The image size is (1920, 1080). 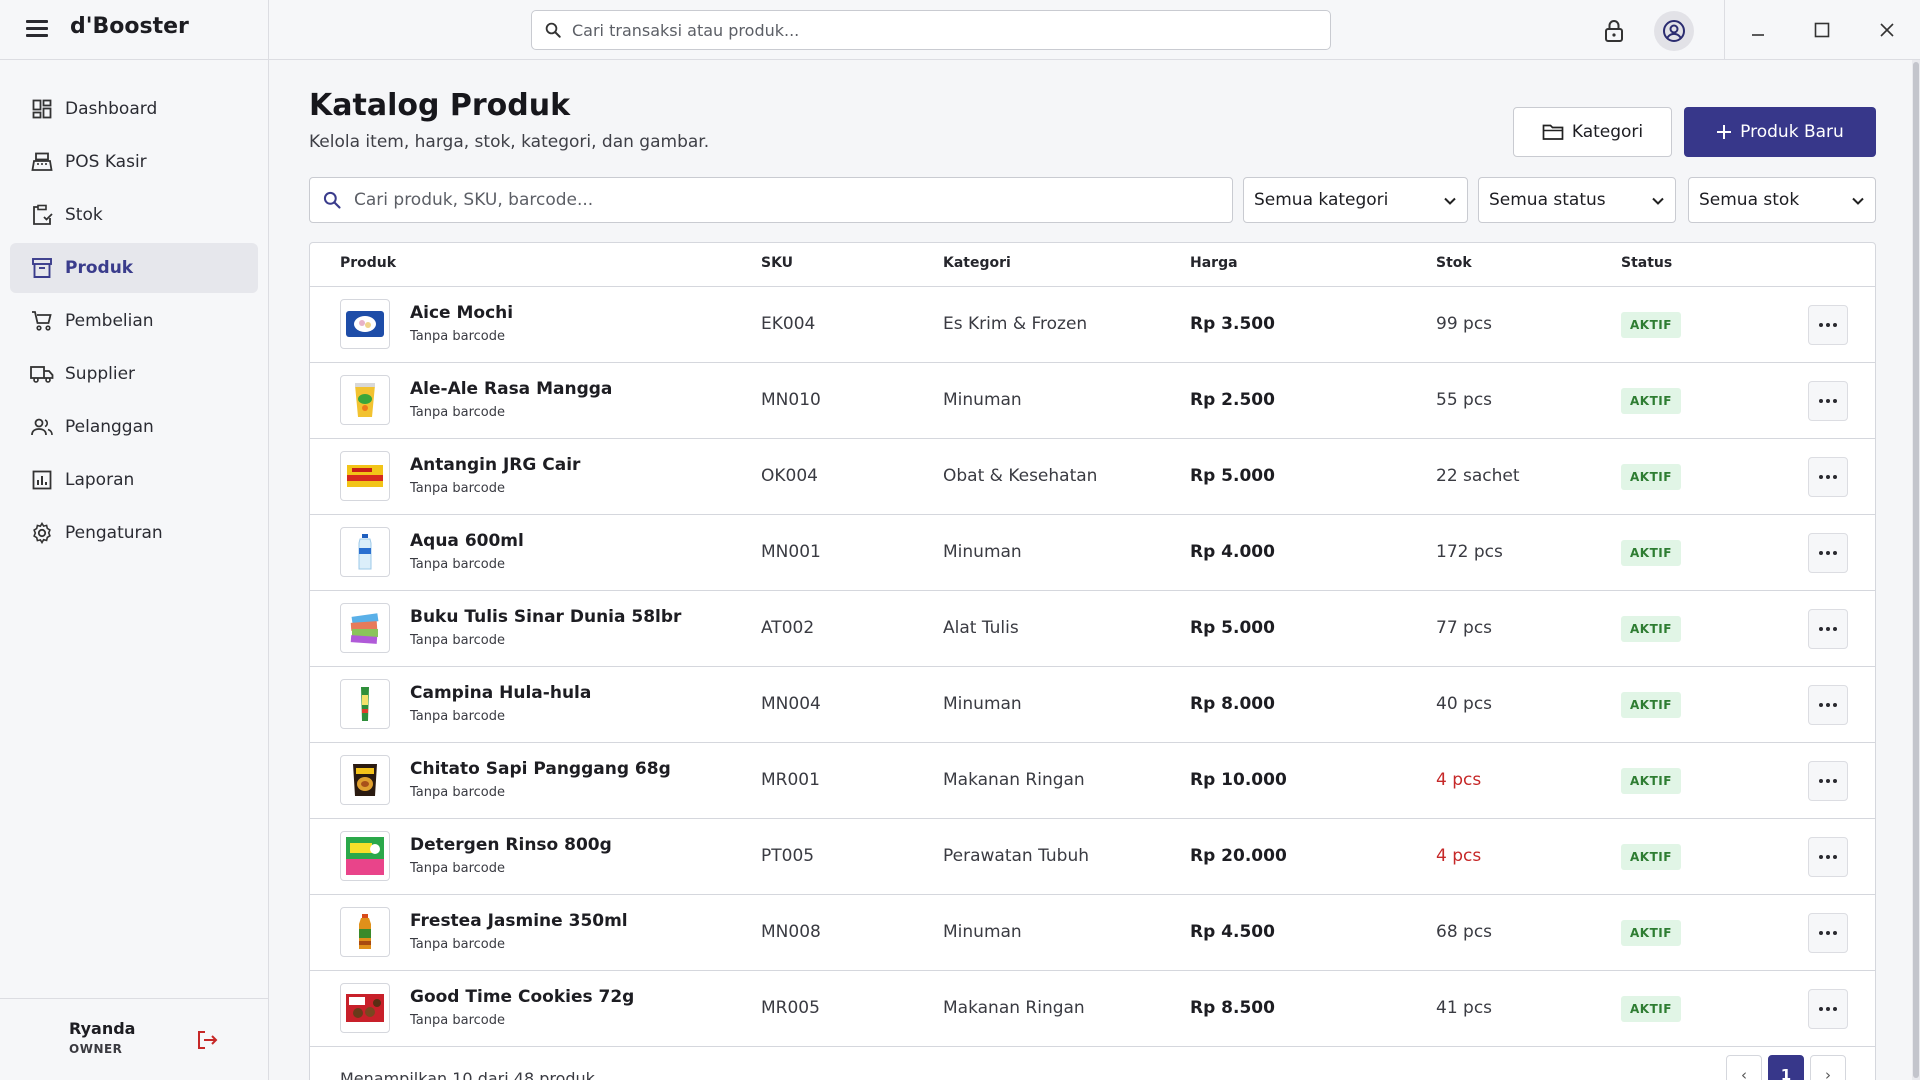 I want to click on sidebar-item-label: Produk, so click(x=99, y=268).